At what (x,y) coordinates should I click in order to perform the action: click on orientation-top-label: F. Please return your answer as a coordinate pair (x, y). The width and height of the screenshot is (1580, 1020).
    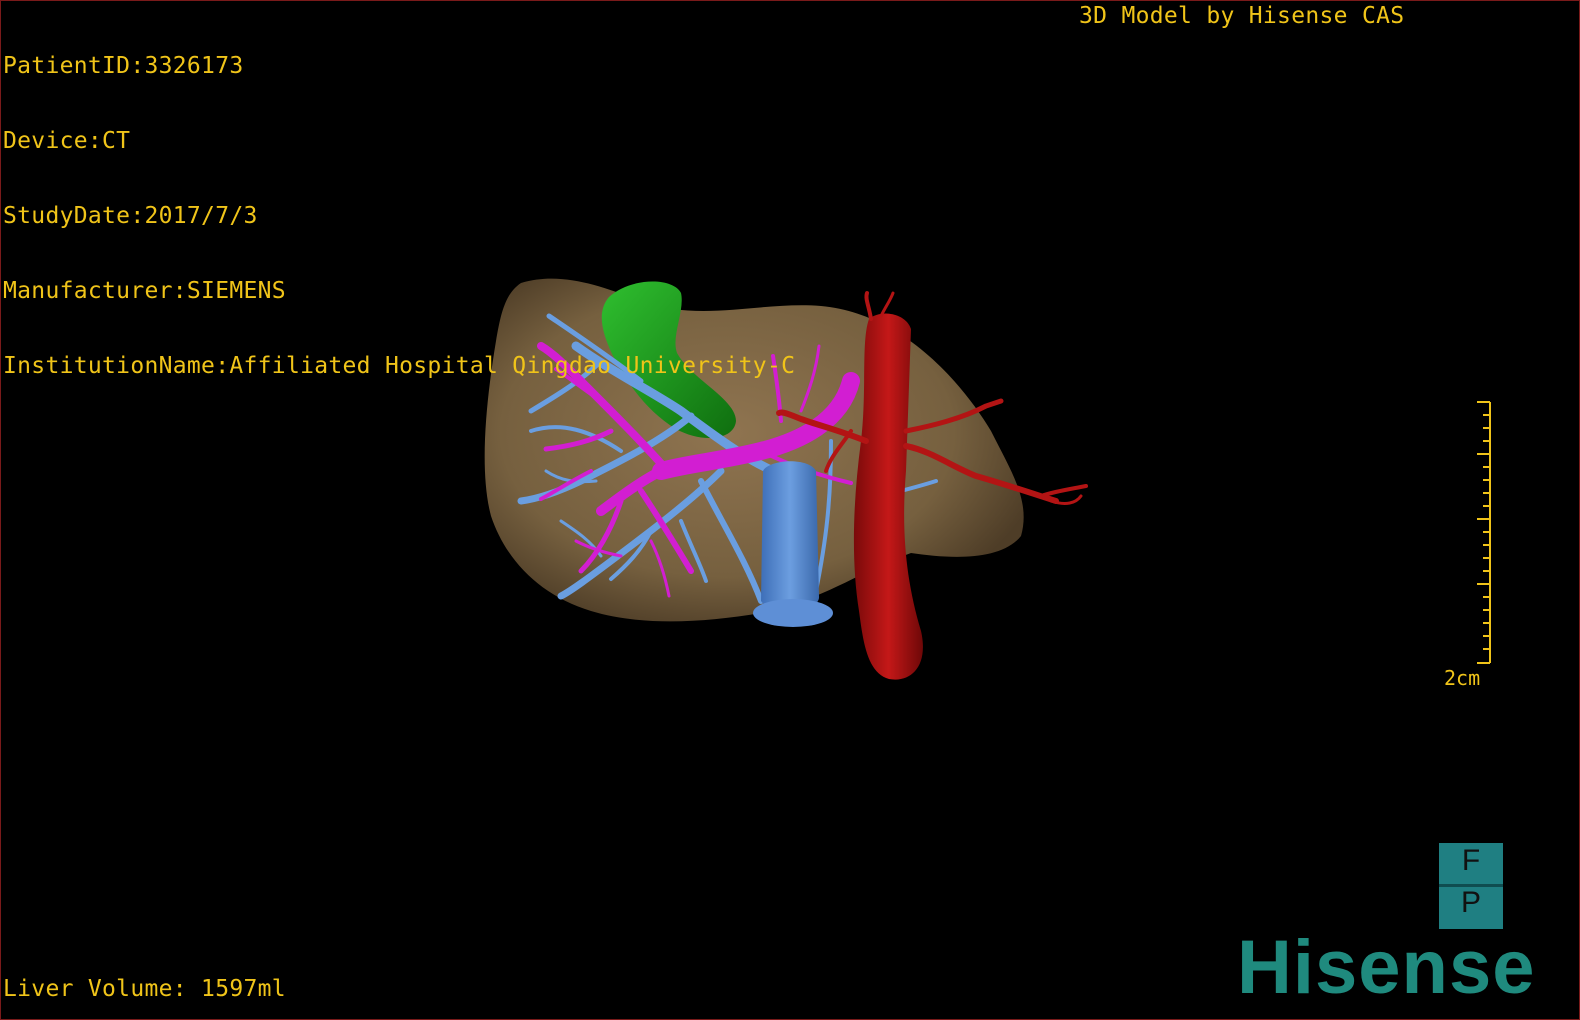
    Looking at the image, I should click on (1471, 860).